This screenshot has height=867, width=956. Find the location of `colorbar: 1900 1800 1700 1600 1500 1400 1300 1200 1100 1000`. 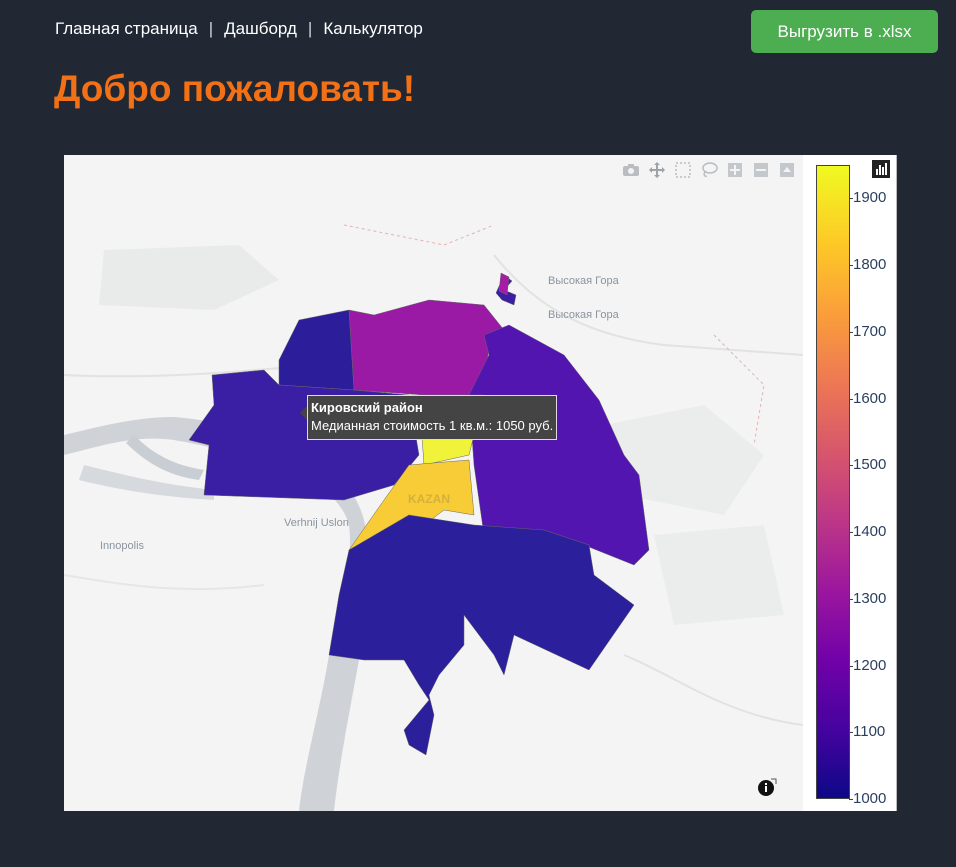

colorbar: 1900 1800 1700 1600 1500 1400 1300 1200 1100 1000 is located at coordinates (850, 483).